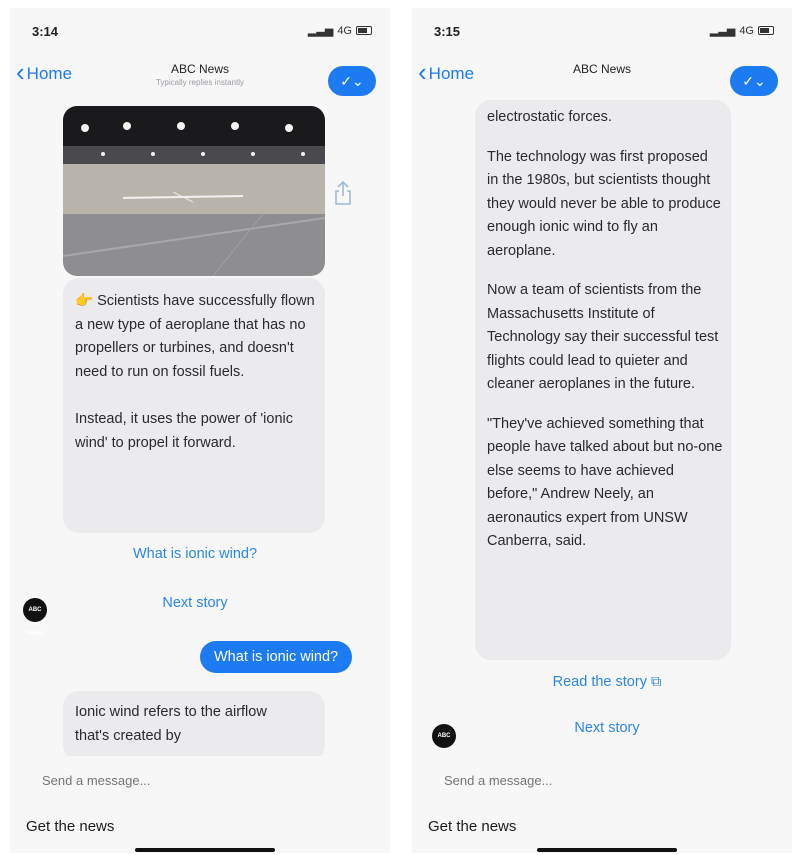 This screenshot has width=802, height=855. What do you see at coordinates (602, 78) in the screenshot?
I see `nav-bar: ‹ Home ABC News ✓⌄` at bounding box center [602, 78].